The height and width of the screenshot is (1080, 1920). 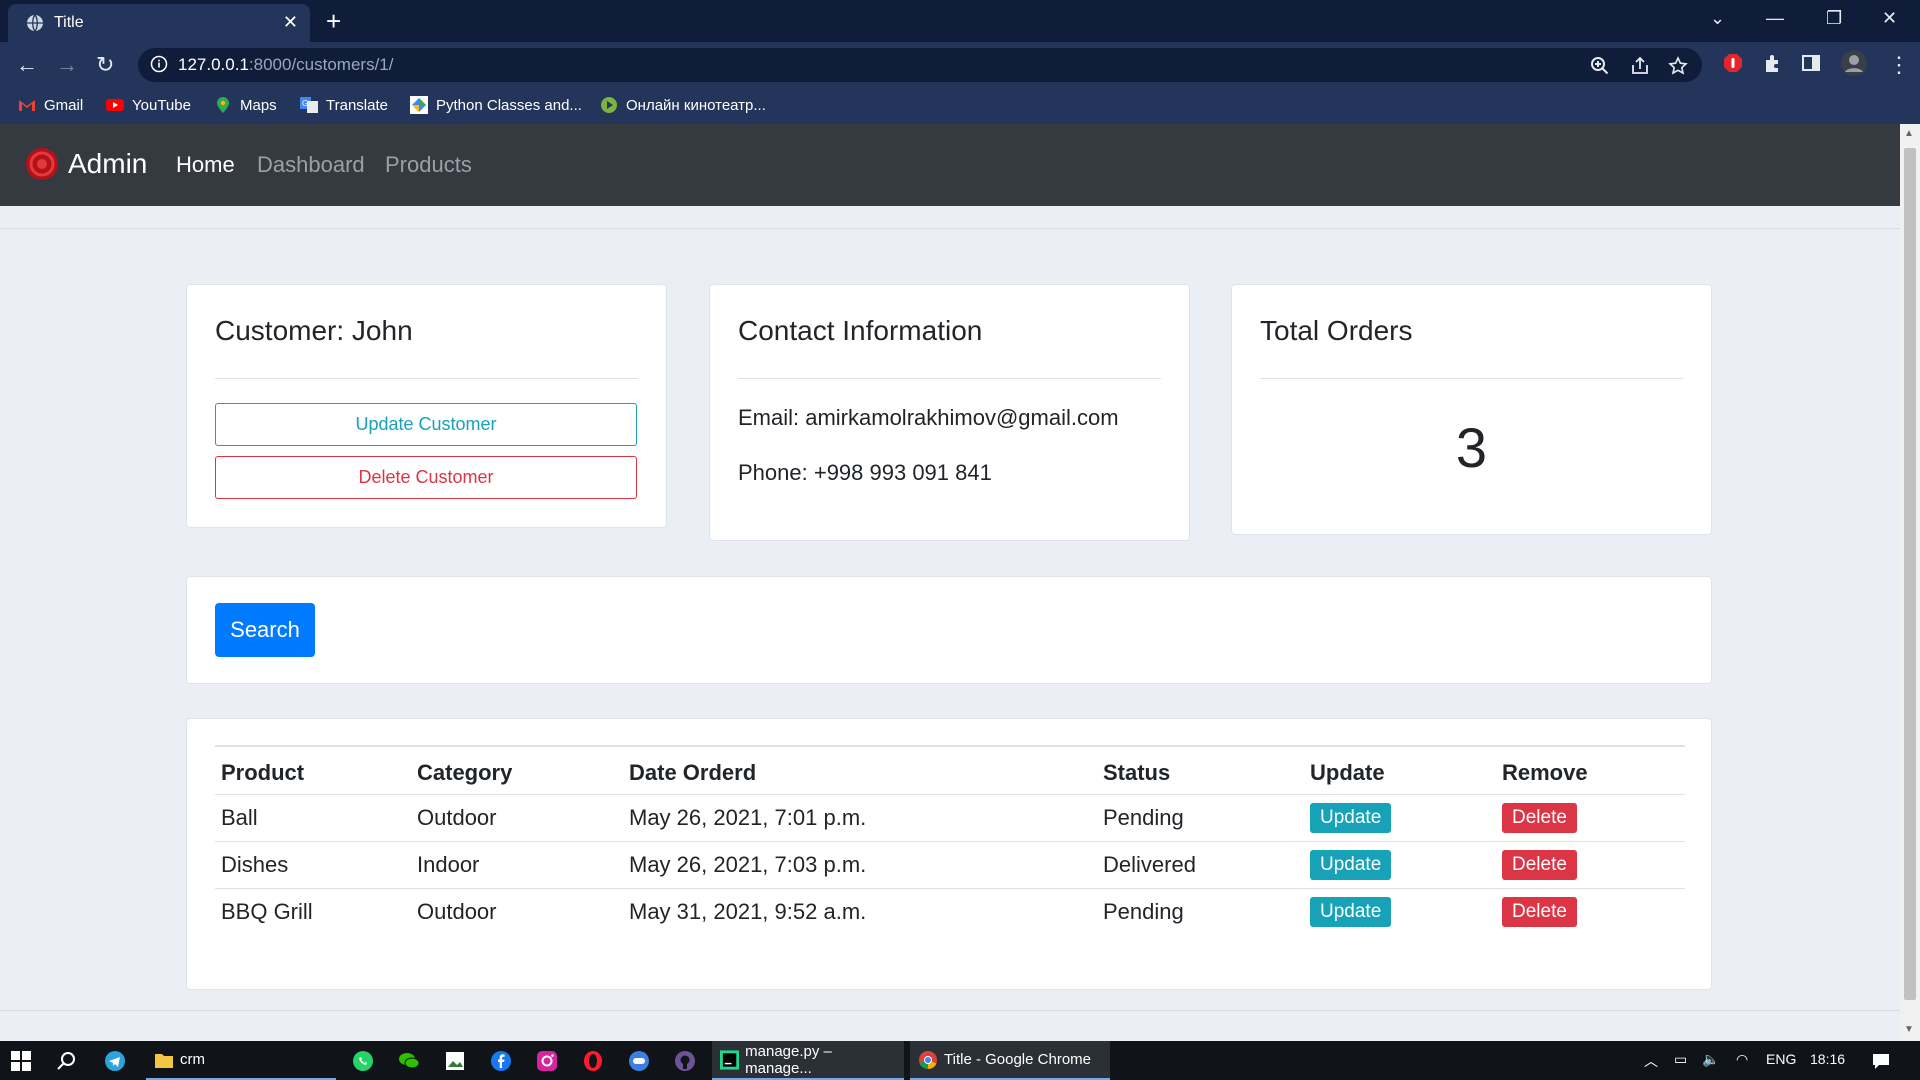 I want to click on page-scrollbar: ▲ ▼, so click(x=1910, y=582).